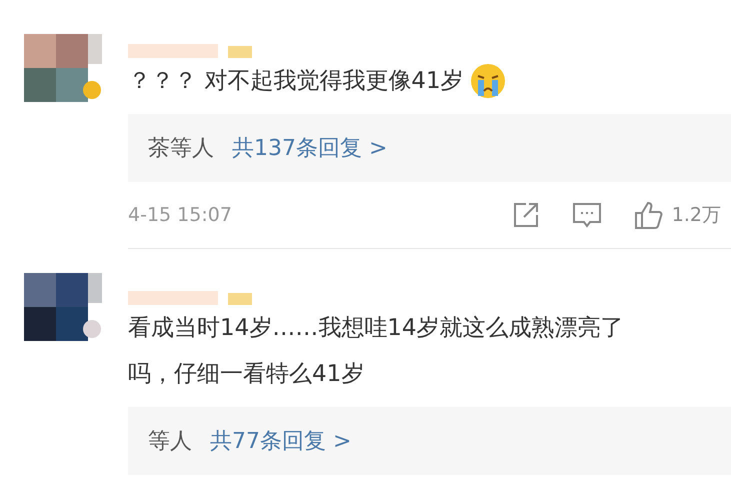 The width and height of the screenshot is (731, 498). Describe the element at coordinates (677, 215) in the screenshot. I see `like-button: 1.2万` at that location.